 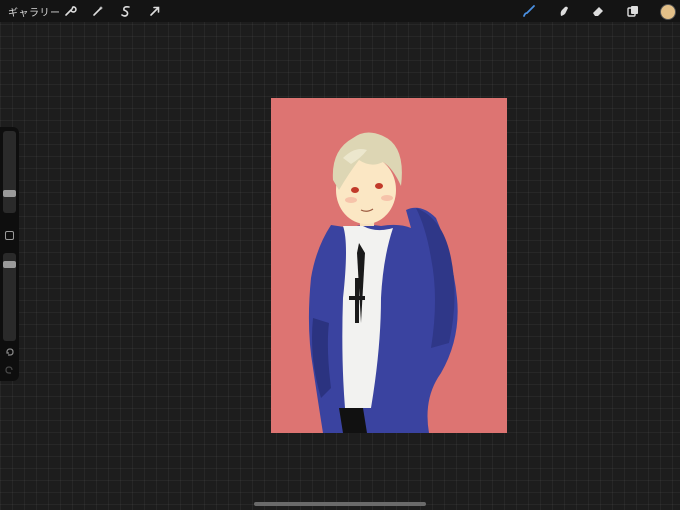 What do you see at coordinates (668, 12) in the screenshot?
I see `color-picker-swatch` at bounding box center [668, 12].